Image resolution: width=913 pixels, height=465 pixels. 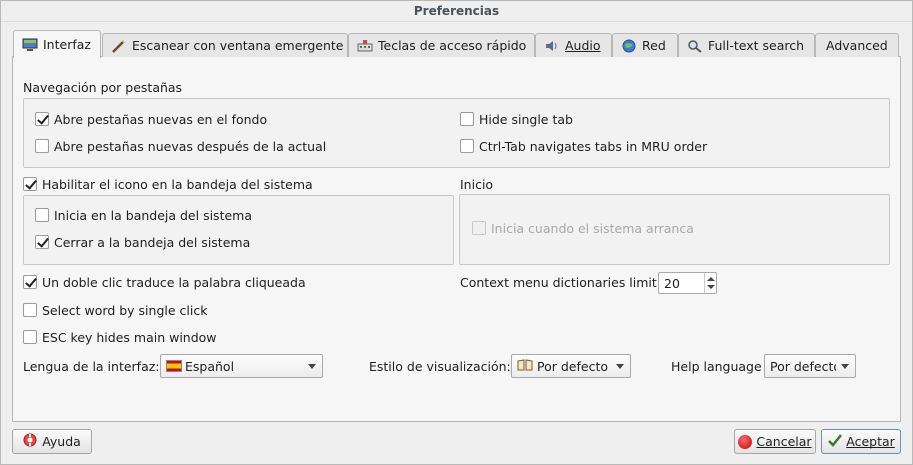 What do you see at coordinates (526, 119) in the screenshot?
I see `hide-single-tab-label: Hide single tab` at bounding box center [526, 119].